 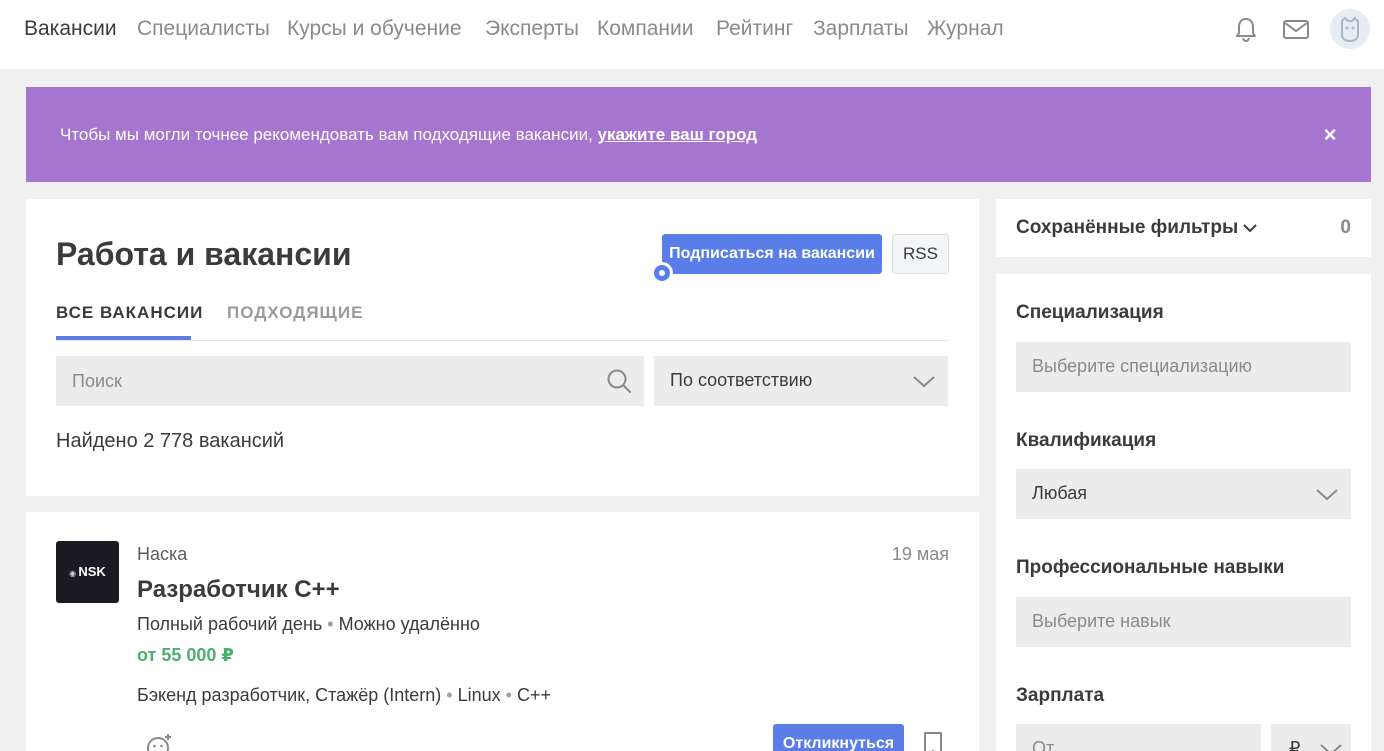 I want to click on currency-value: ₽, so click(x=1295, y=744).